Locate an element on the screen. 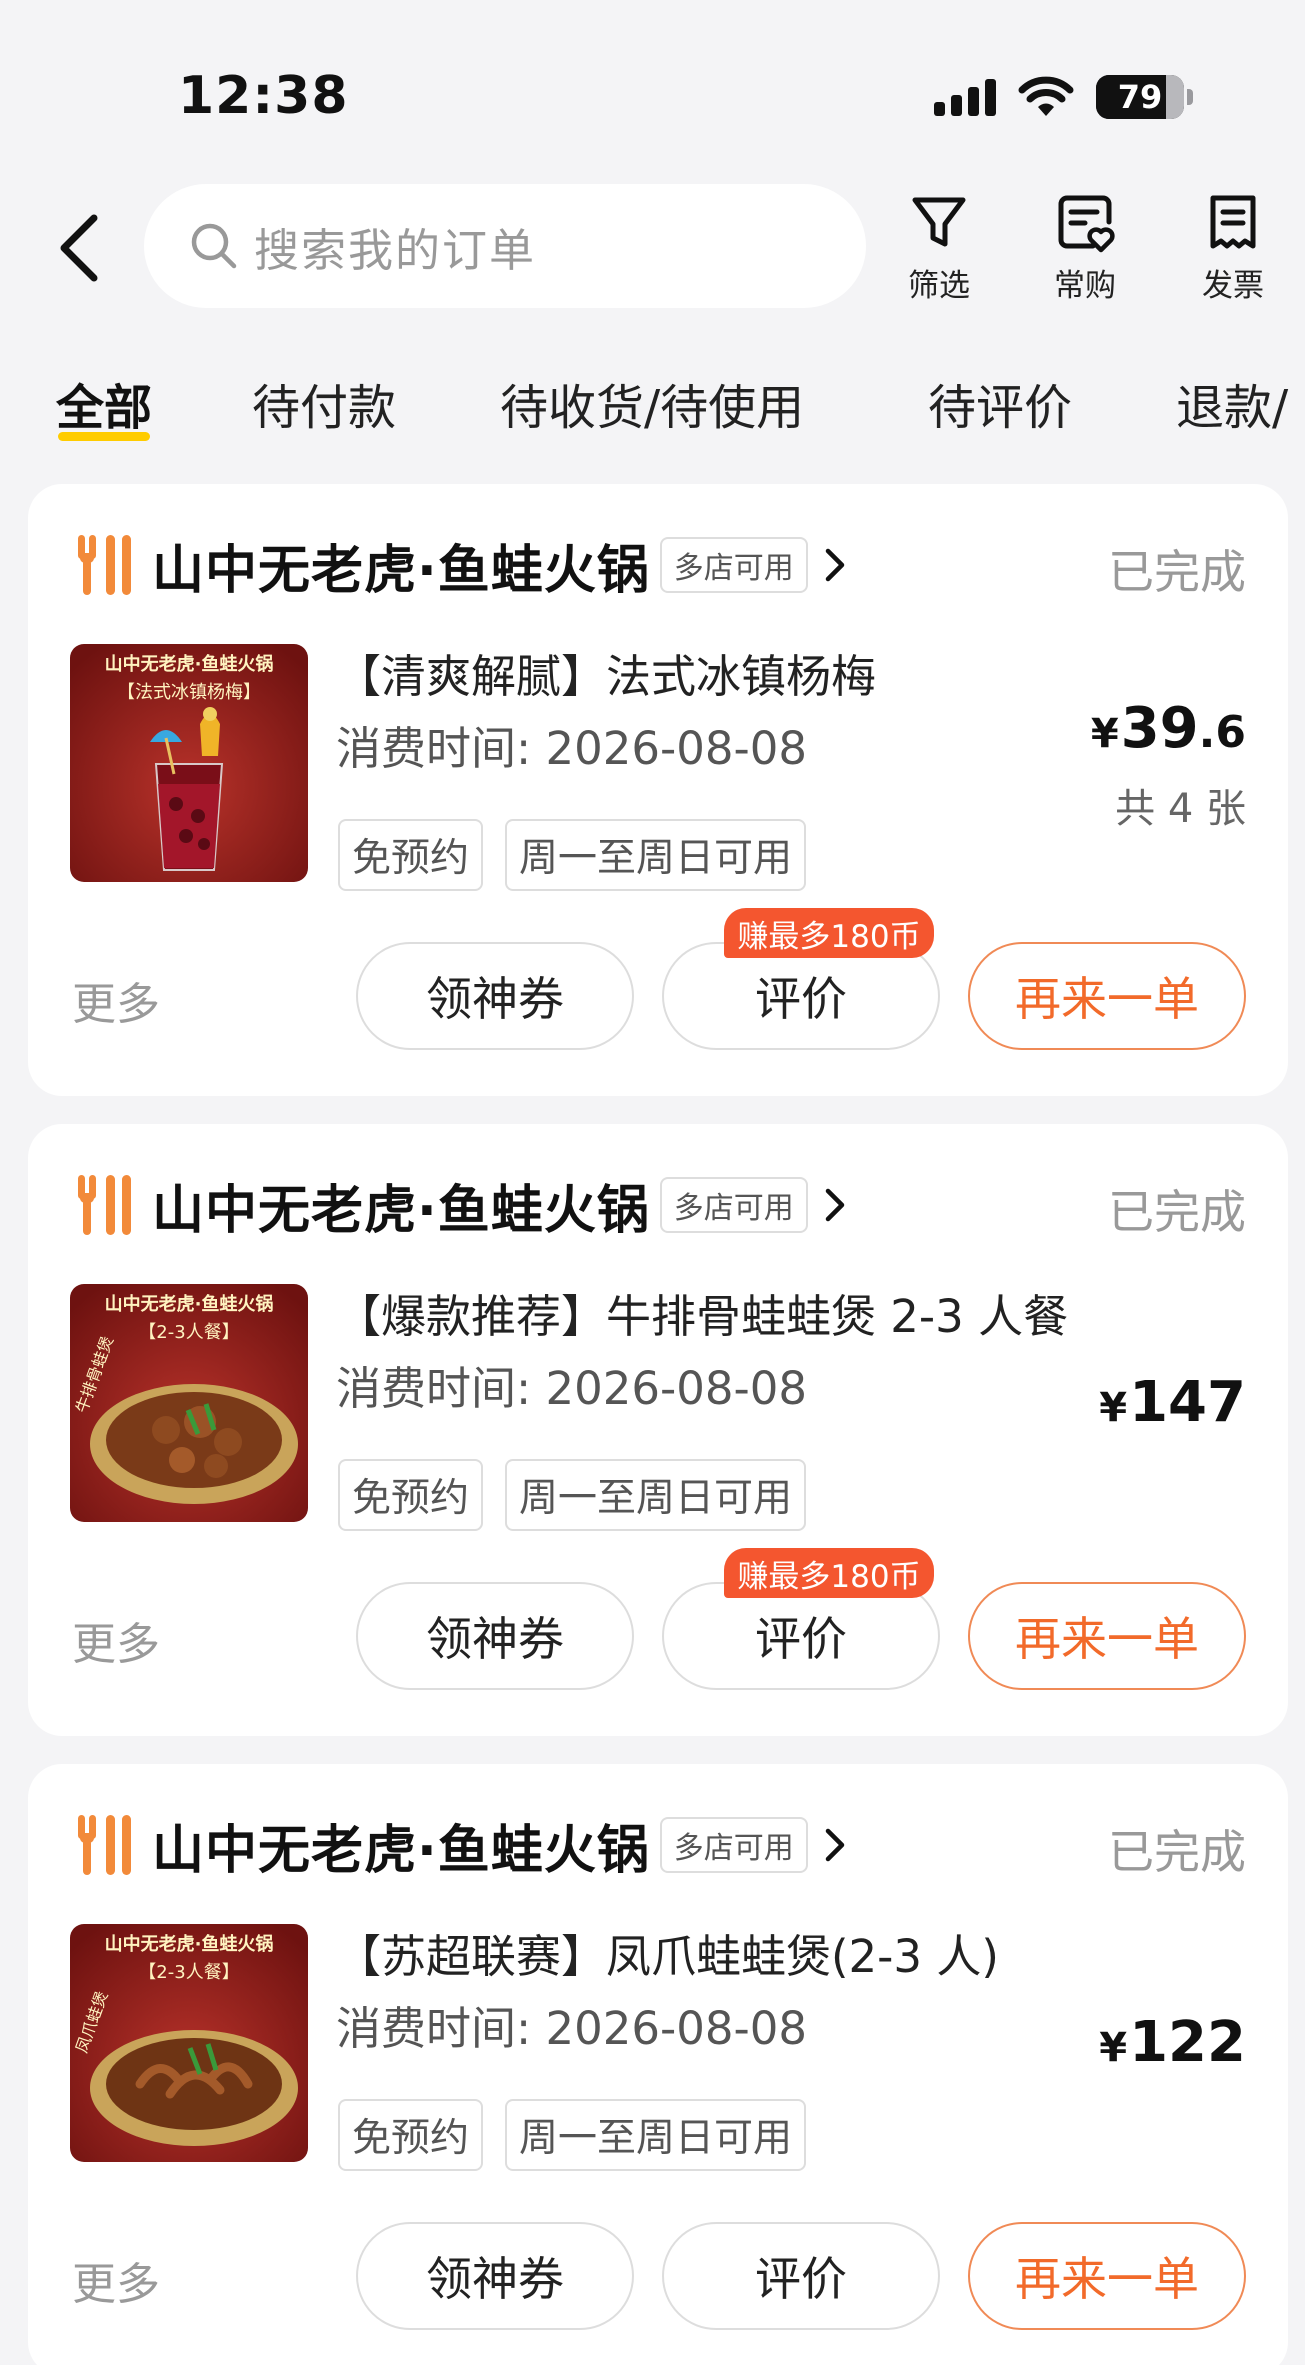 The image size is (1305, 2365). product-title: 【清爽解腻】法式冰镇杨梅 is located at coordinates (606, 676).